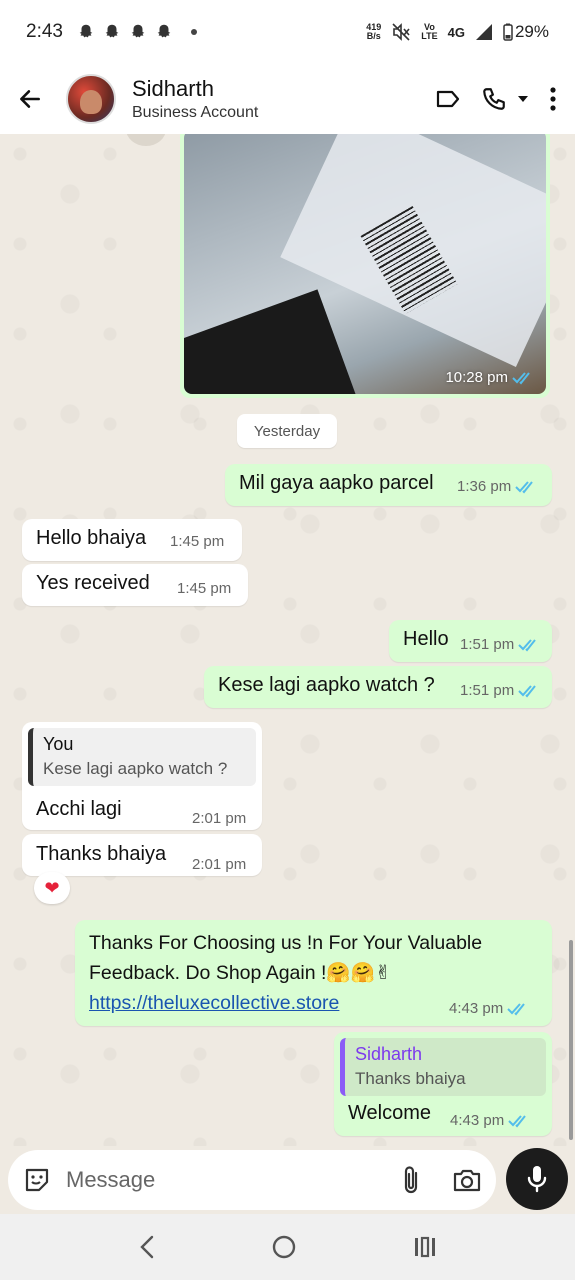  What do you see at coordinates (287, 431) in the screenshot?
I see `date-separator: Yesterday` at bounding box center [287, 431].